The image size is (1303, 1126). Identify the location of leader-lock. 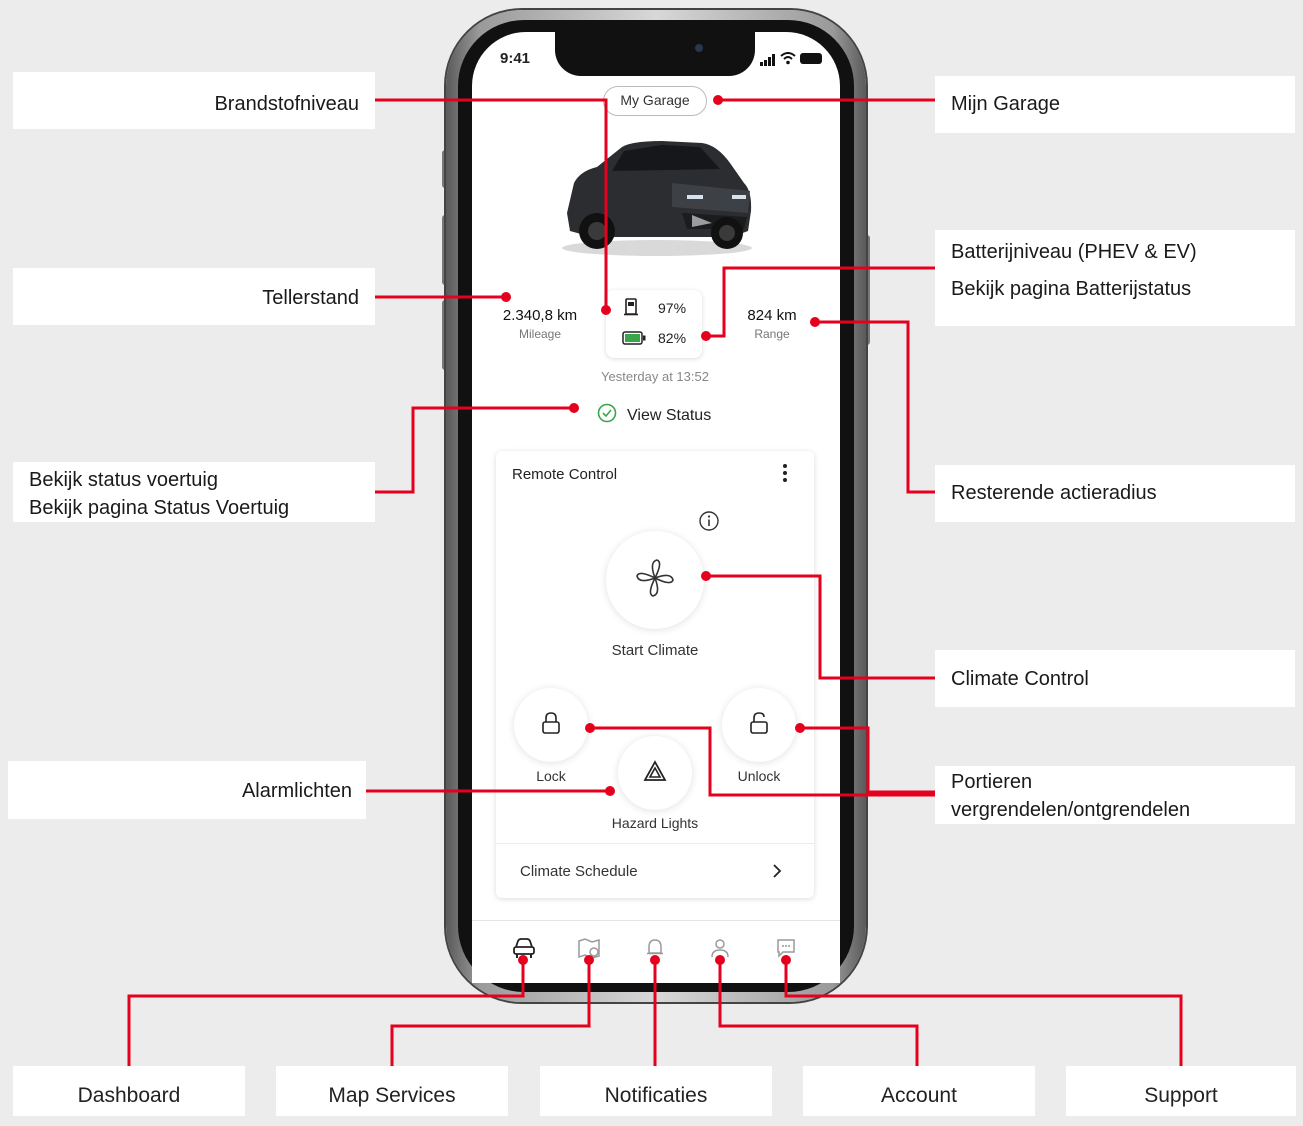
(762, 761).